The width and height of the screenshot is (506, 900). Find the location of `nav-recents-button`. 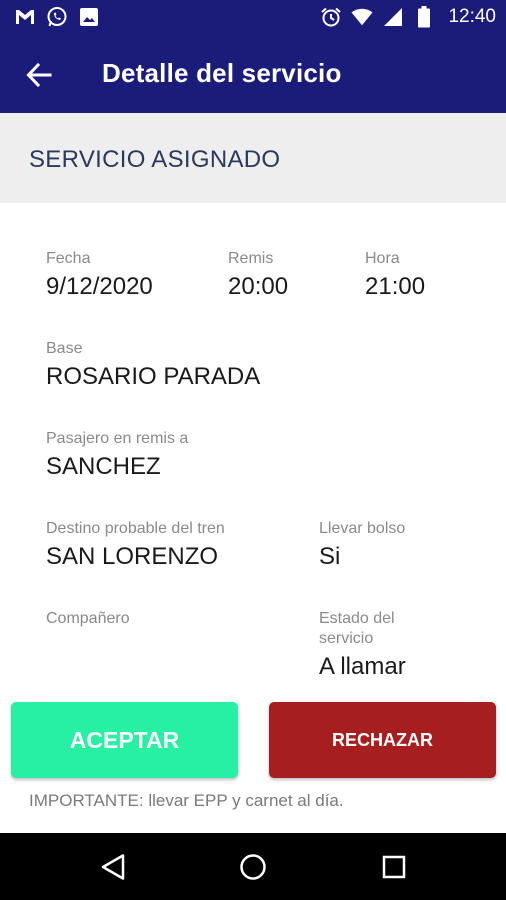

nav-recents-button is located at coordinates (394, 867).